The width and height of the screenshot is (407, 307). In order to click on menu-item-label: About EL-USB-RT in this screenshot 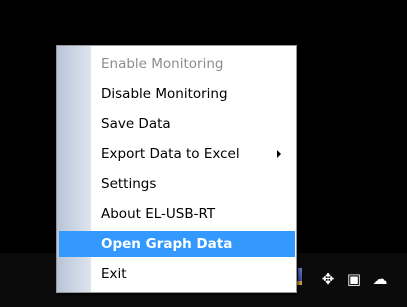, I will do `click(158, 214)`.